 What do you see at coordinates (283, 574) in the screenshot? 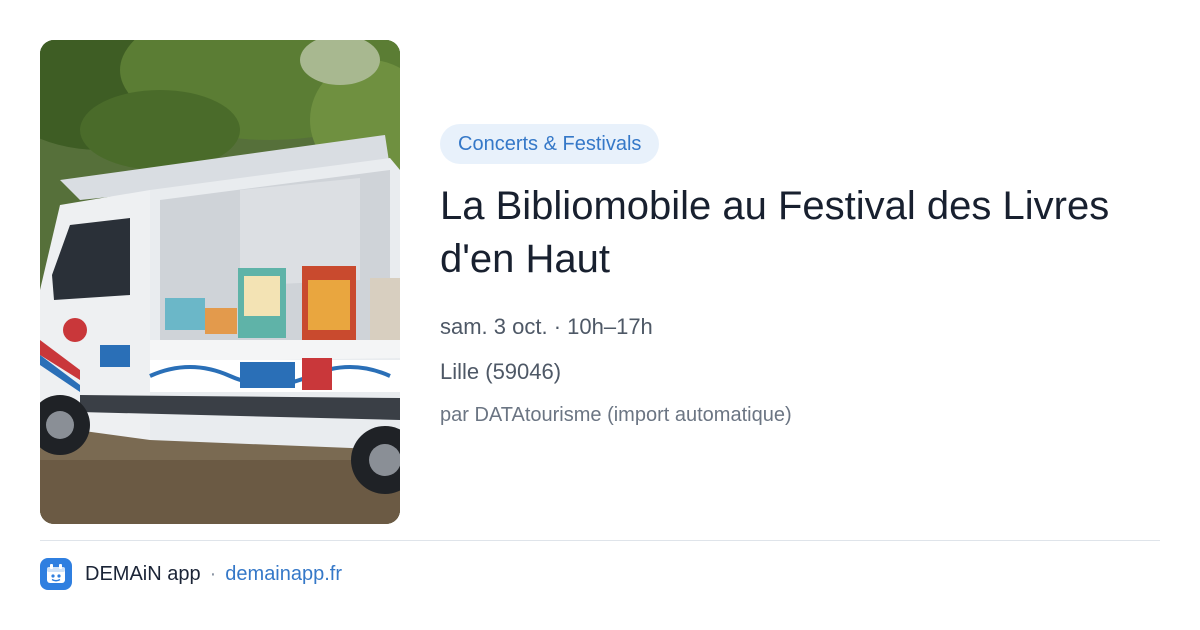
I see `app-website-link: demainapp.fr` at bounding box center [283, 574].